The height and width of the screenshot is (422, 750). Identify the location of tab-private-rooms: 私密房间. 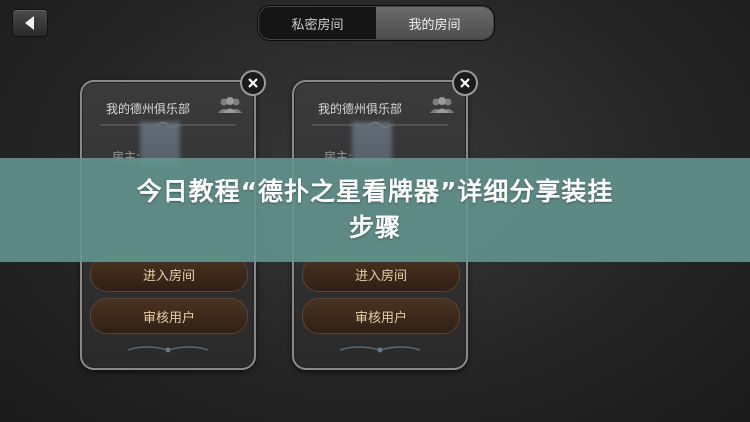
(317, 23).